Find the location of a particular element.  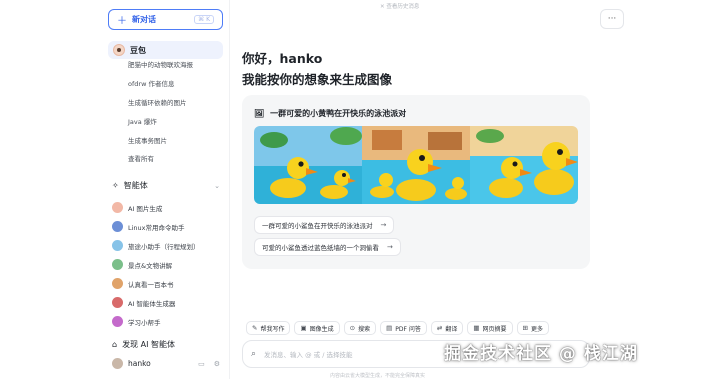

watermark: 掘金技术社区 @ 栈江湖 is located at coordinates (541, 354).